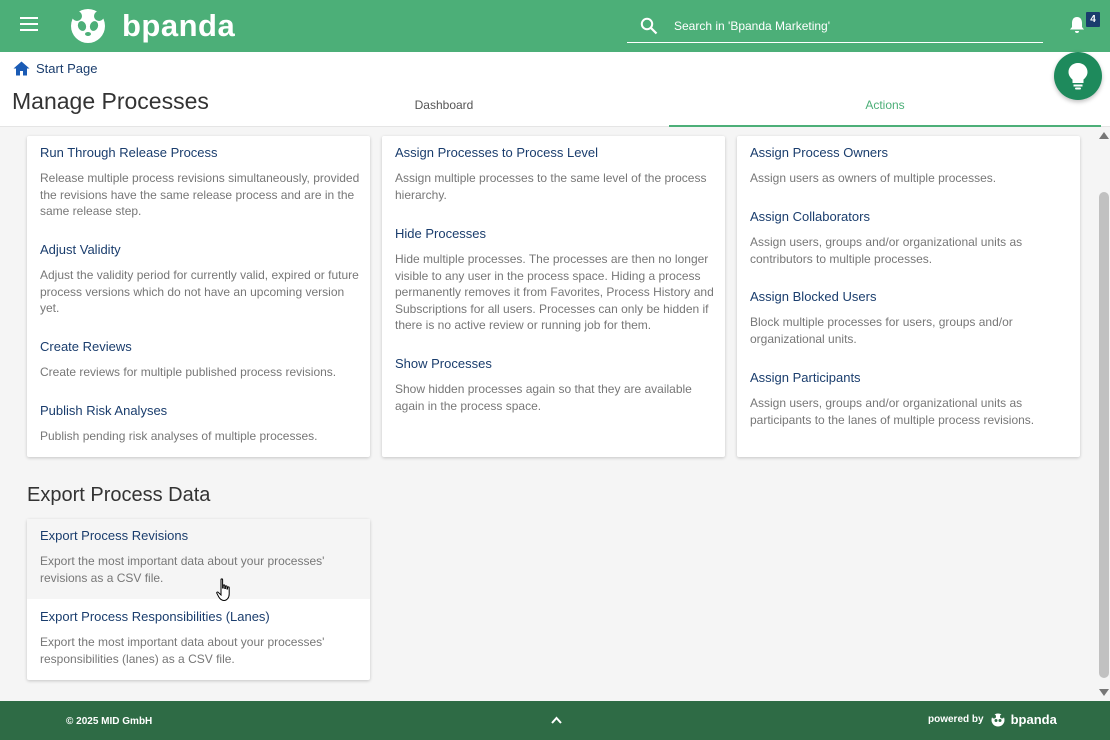 The width and height of the screenshot is (1110, 740). I want to click on export-process-responsibilities-link: Export Process Responsibilities (Lanes), so click(200, 616).